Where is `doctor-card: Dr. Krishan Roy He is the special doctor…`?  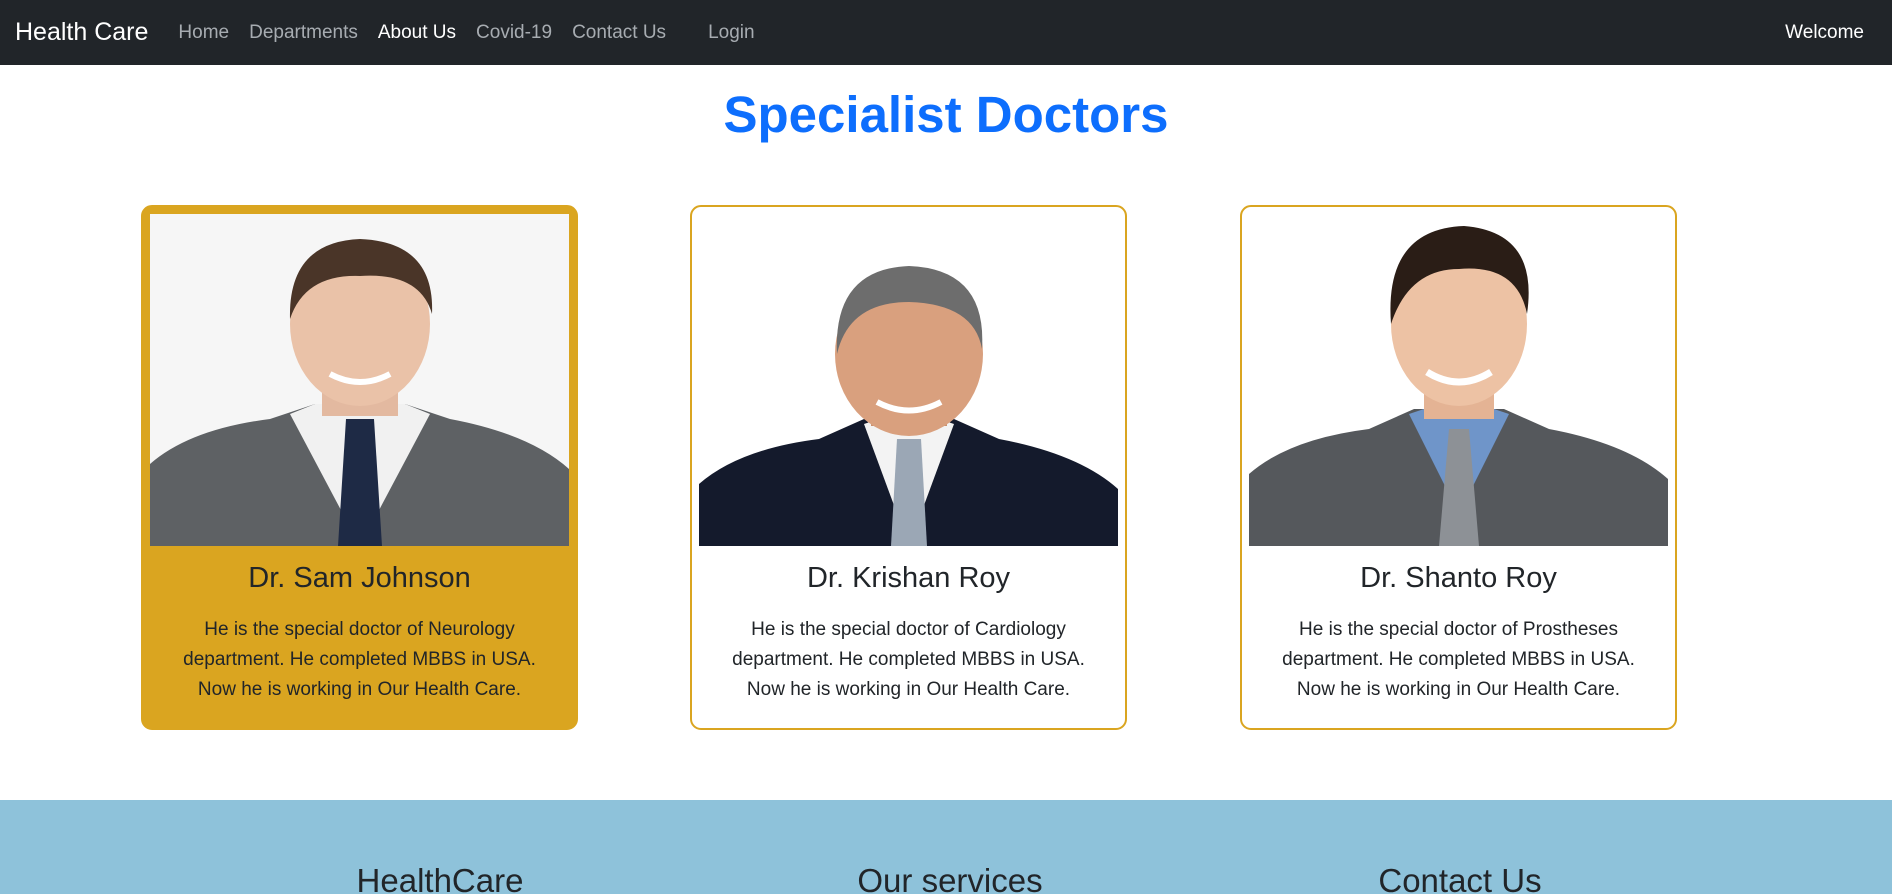 doctor-card: Dr. Krishan Roy He is the special doctor… is located at coordinates (908, 467).